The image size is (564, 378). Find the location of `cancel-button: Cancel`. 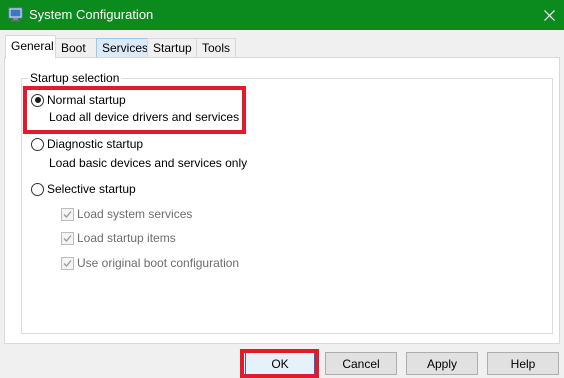

cancel-button: Cancel is located at coordinates (361, 363).